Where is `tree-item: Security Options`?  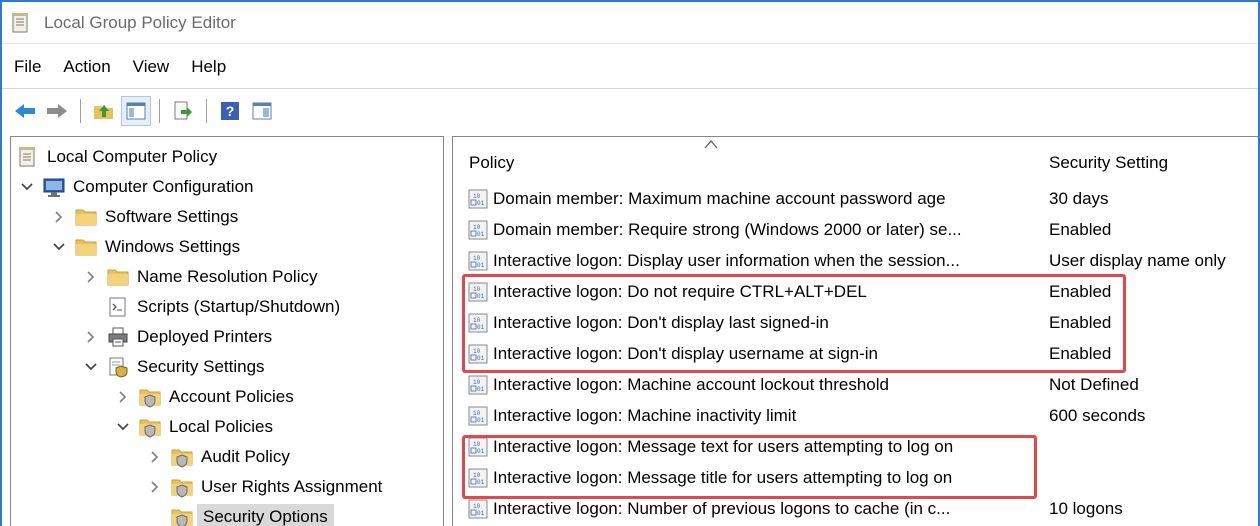
tree-item: Security Options is located at coordinates (239, 514).